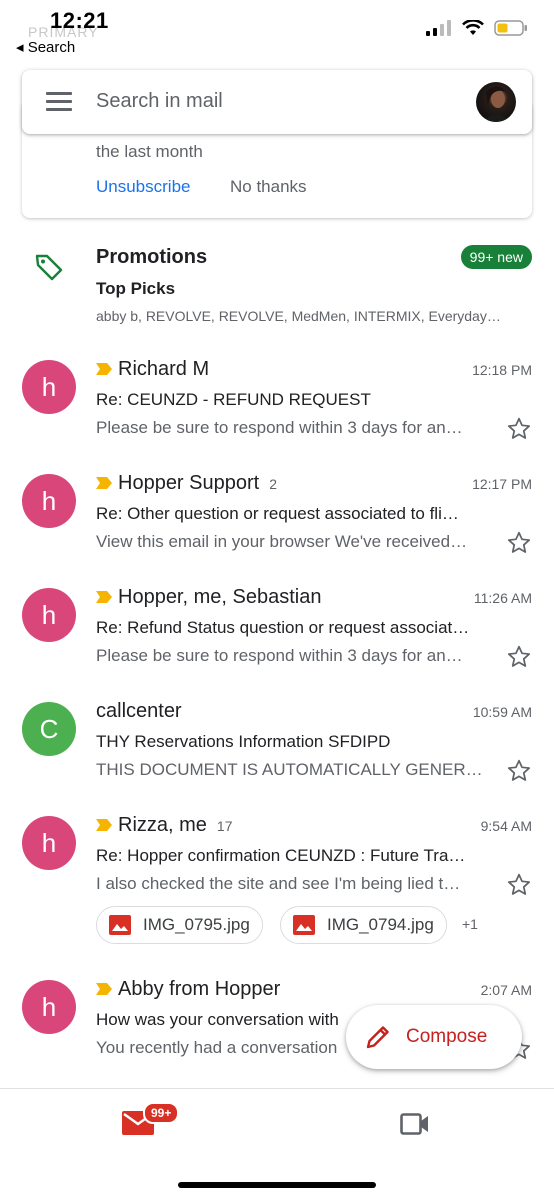 The image size is (554, 1200). What do you see at coordinates (506, 826) in the screenshot?
I see `email-time: 9:54 AM` at bounding box center [506, 826].